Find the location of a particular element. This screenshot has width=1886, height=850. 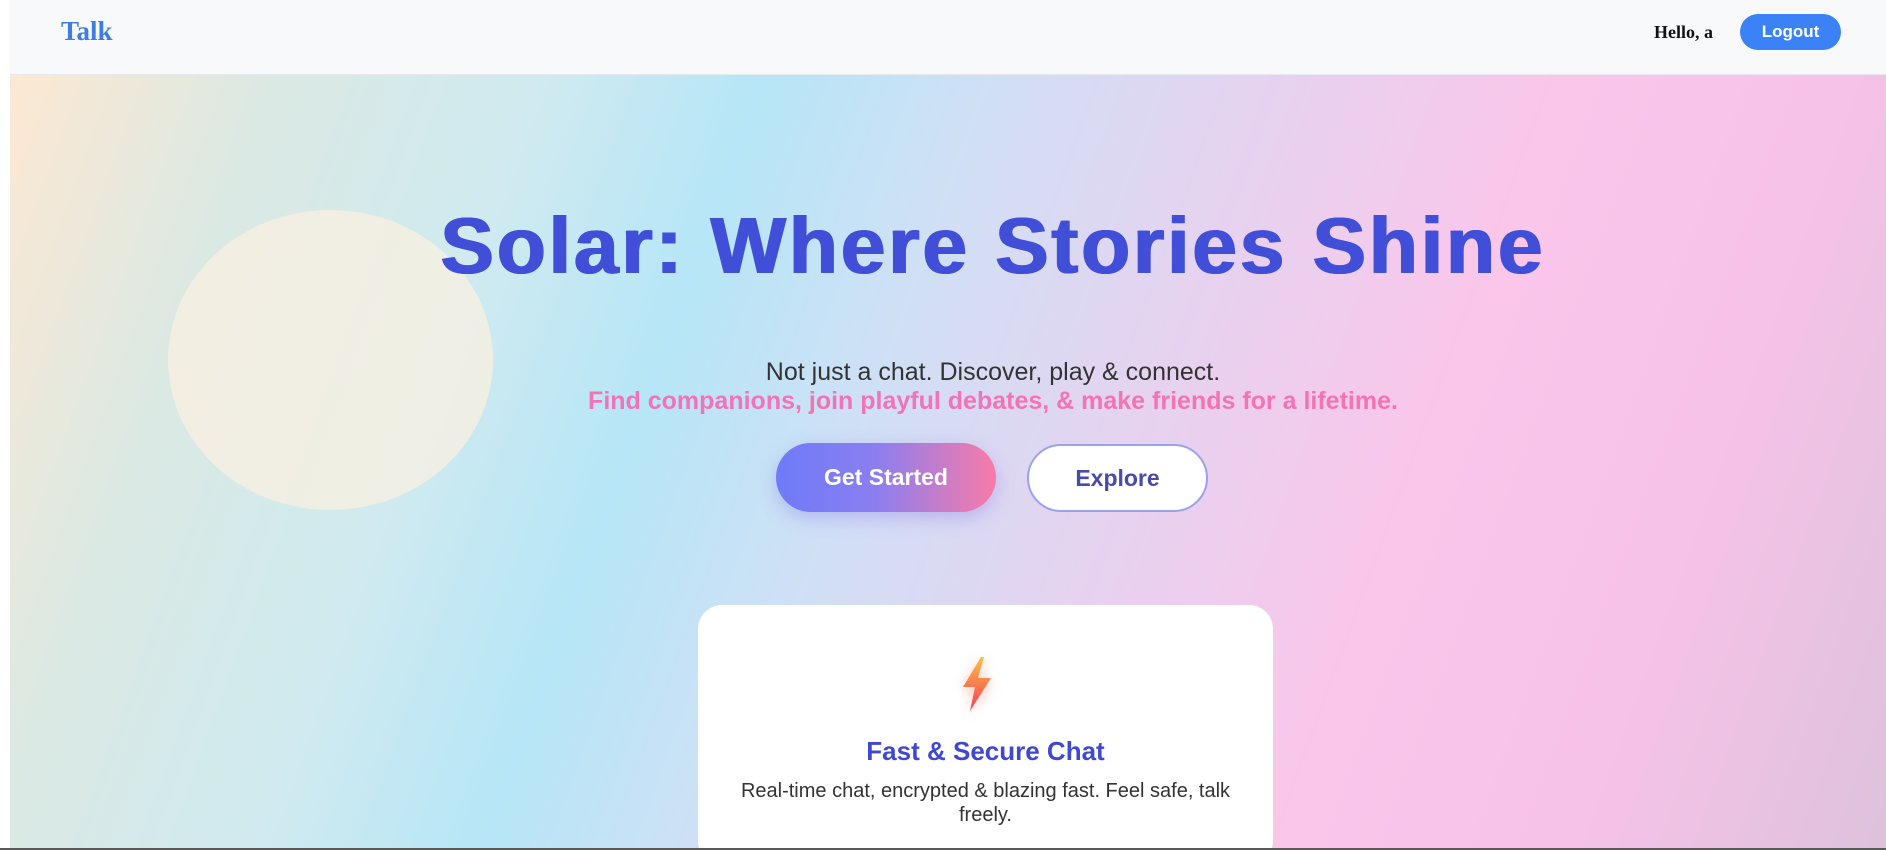

get-started-button: Get Started is located at coordinates (886, 477).